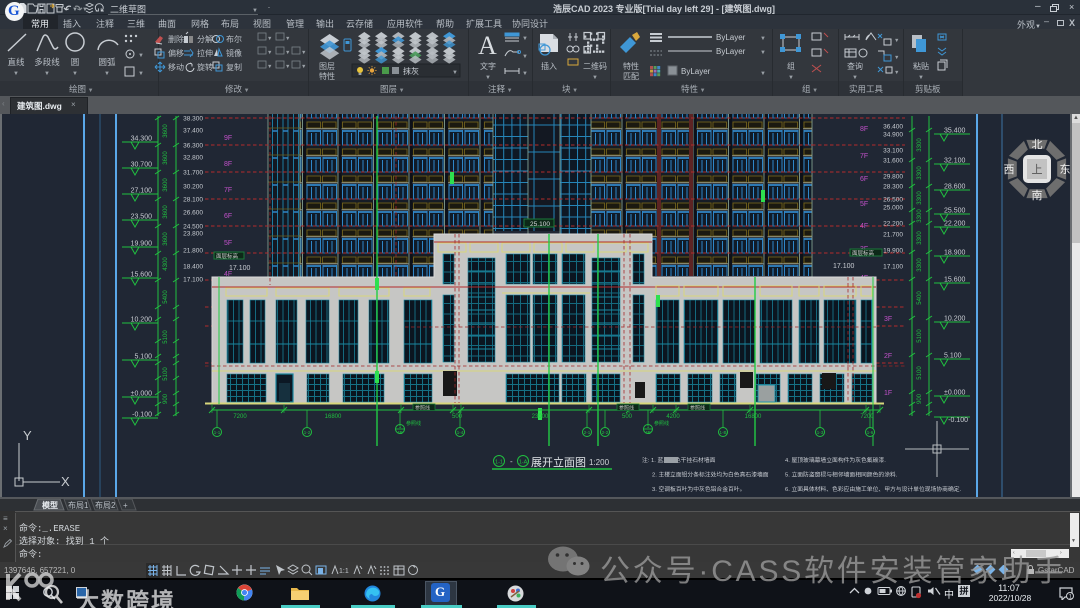 The width and height of the screenshot is (1080, 608). I want to click on svg-text: 南, so click(1037, 195).